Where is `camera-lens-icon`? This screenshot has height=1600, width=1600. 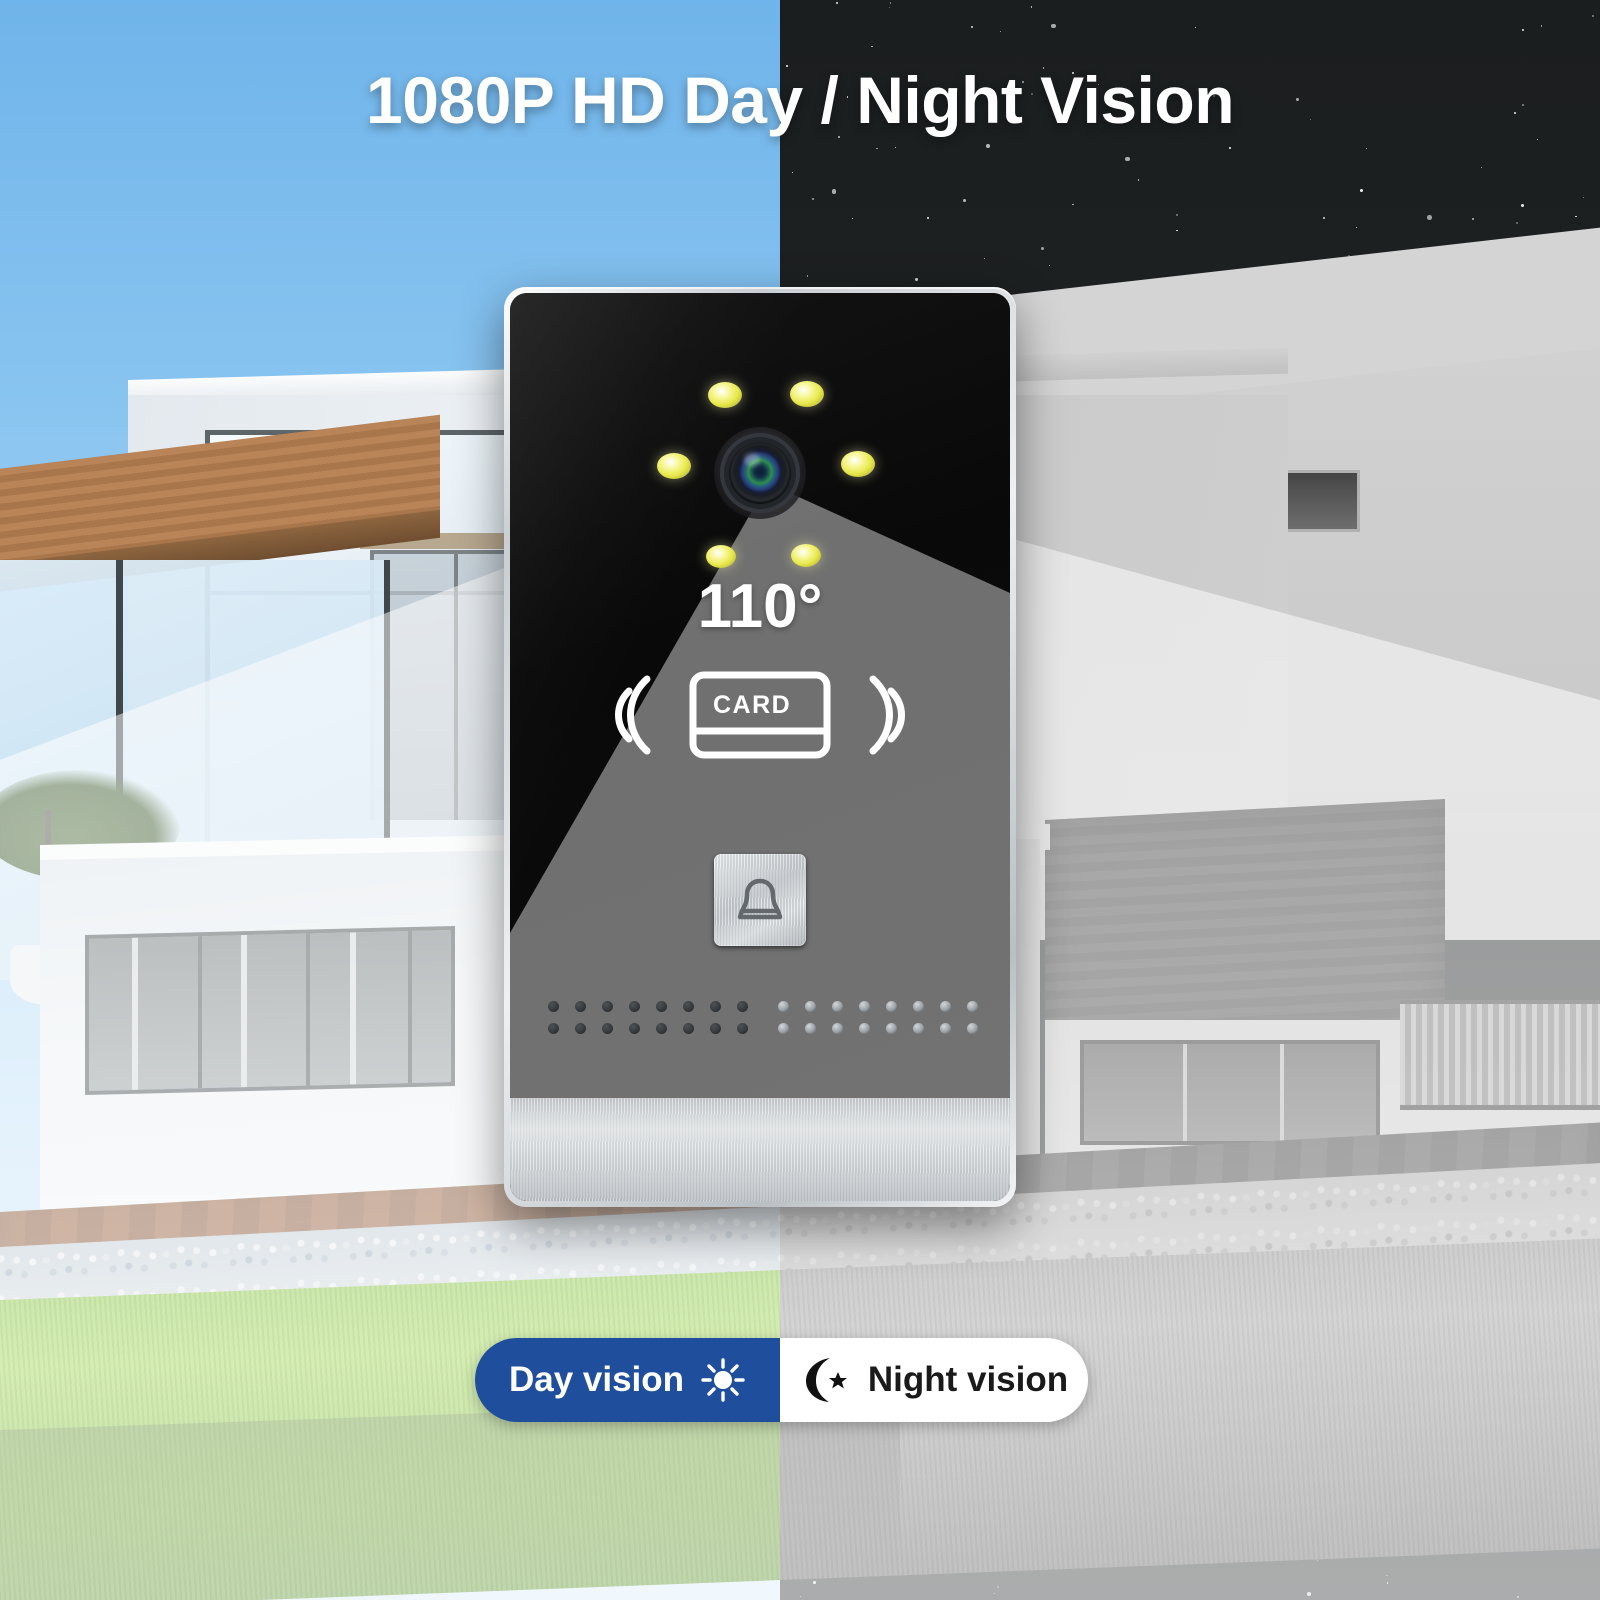 camera-lens-icon is located at coordinates (760, 473).